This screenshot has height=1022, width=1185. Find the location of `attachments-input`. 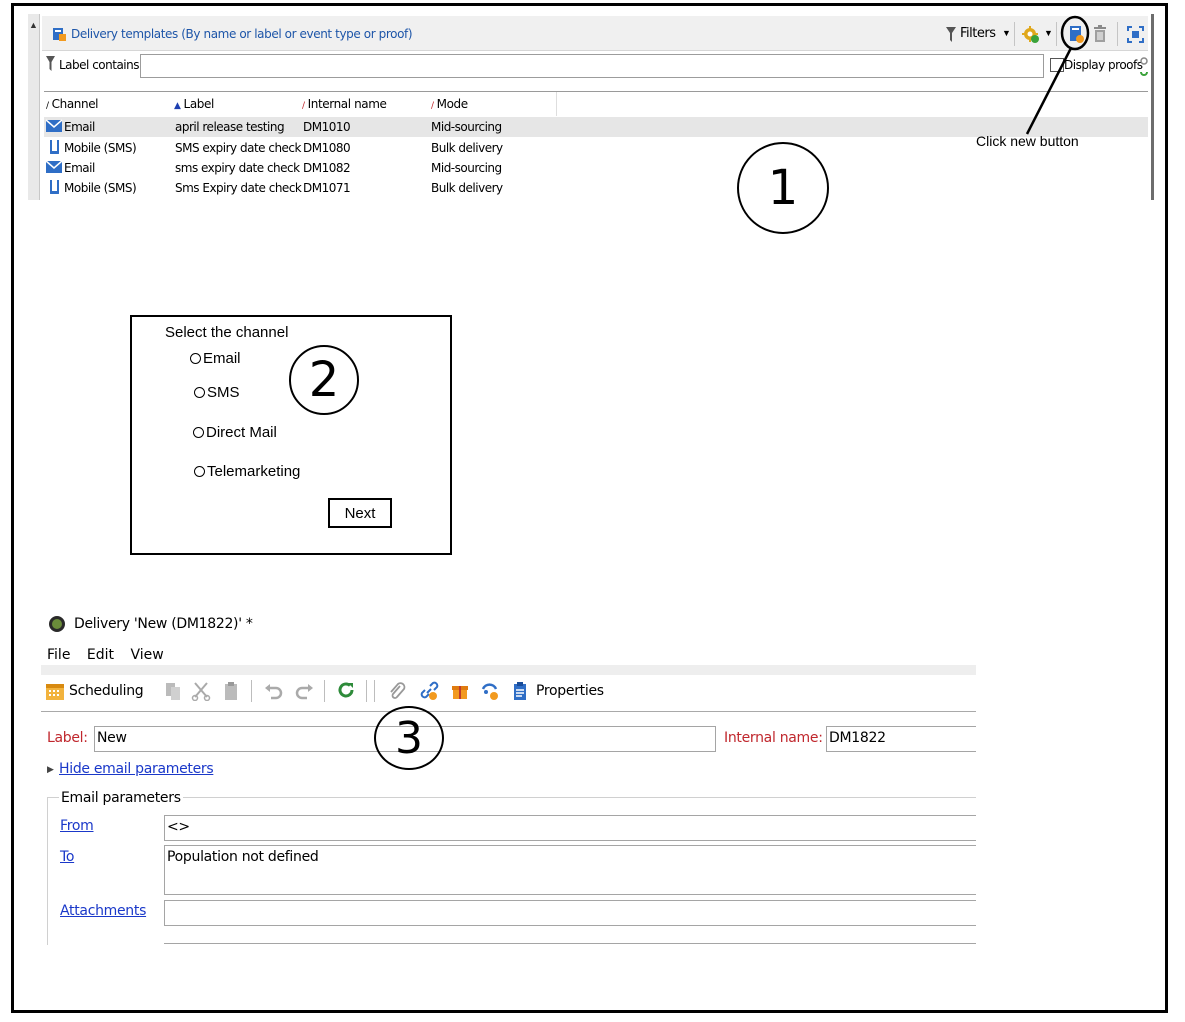

attachments-input is located at coordinates (570, 913).